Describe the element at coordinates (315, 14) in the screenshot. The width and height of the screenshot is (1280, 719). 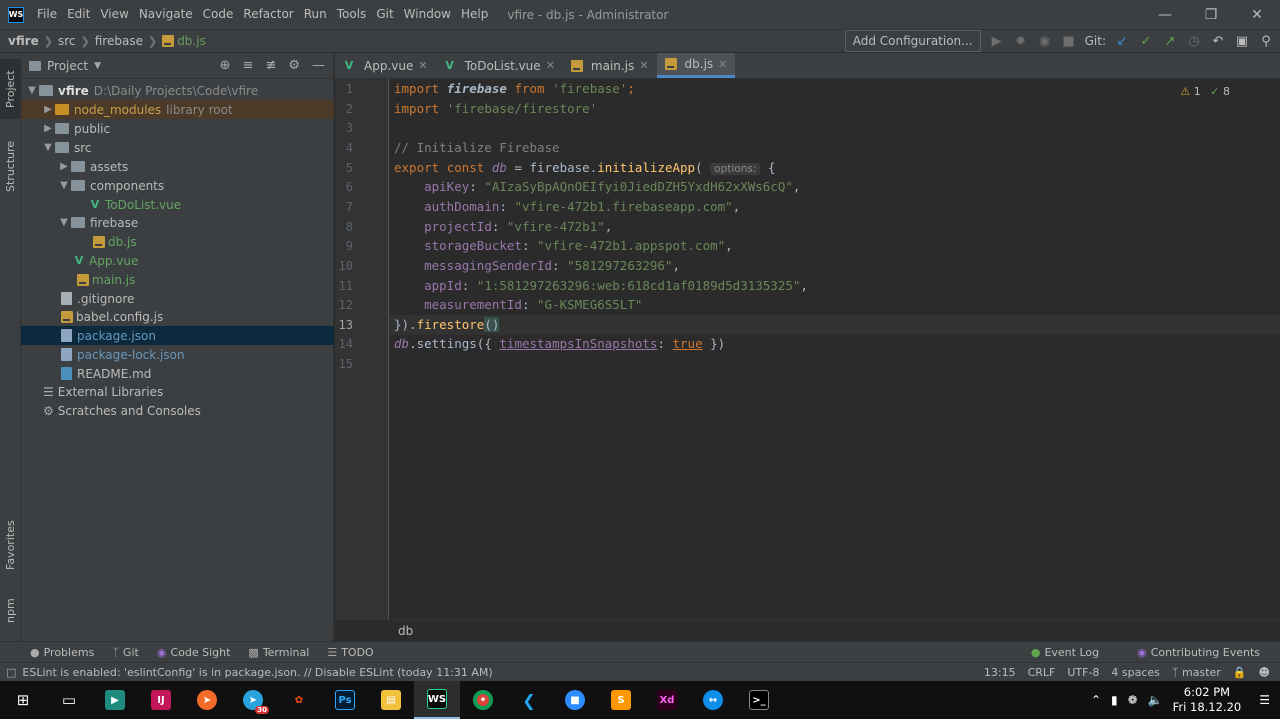
I see `menu-run: Run` at that location.